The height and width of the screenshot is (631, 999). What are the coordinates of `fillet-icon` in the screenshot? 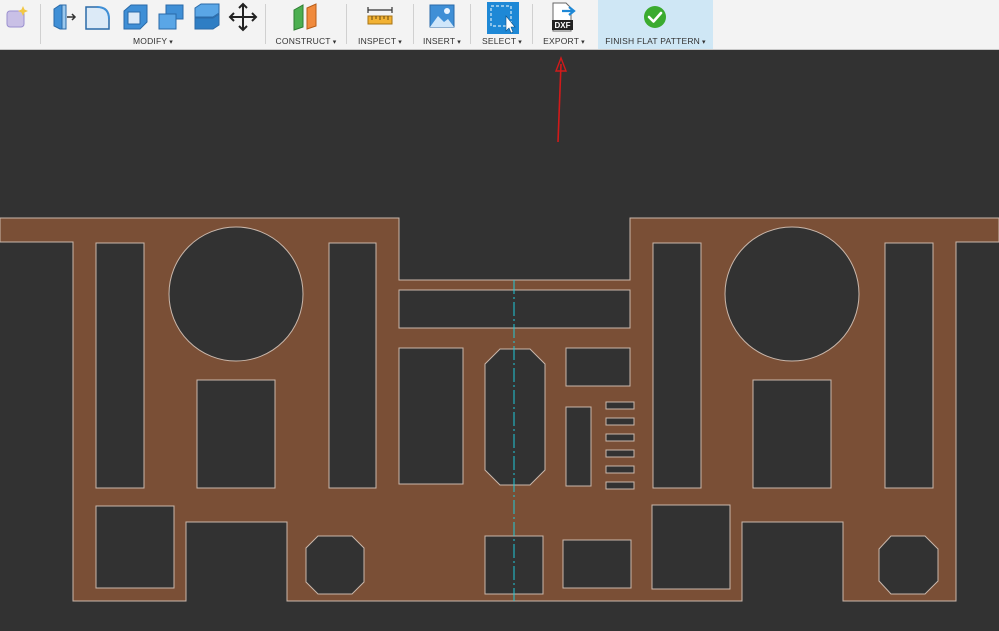 It's located at (98, 17).